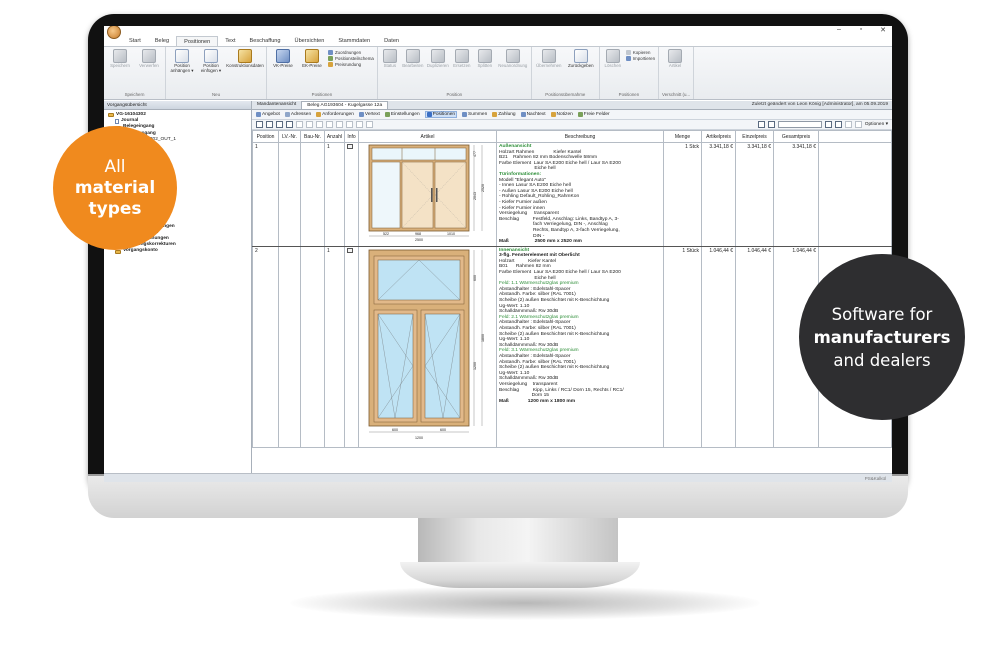 The image size is (1000, 665). What do you see at coordinates (718, 347) in the screenshot?
I see `cell-artikelpreis: 1.046,44 €` at bounding box center [718, 347].